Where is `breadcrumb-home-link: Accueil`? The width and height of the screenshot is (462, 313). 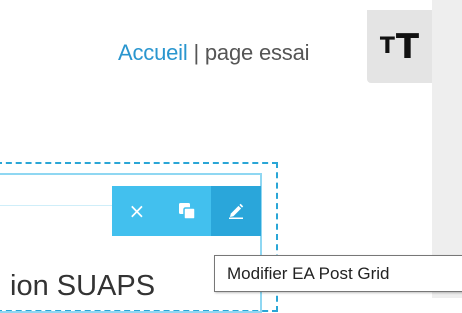
breadcrumb-home-link: Accueil is located at coordinates (153, 52).